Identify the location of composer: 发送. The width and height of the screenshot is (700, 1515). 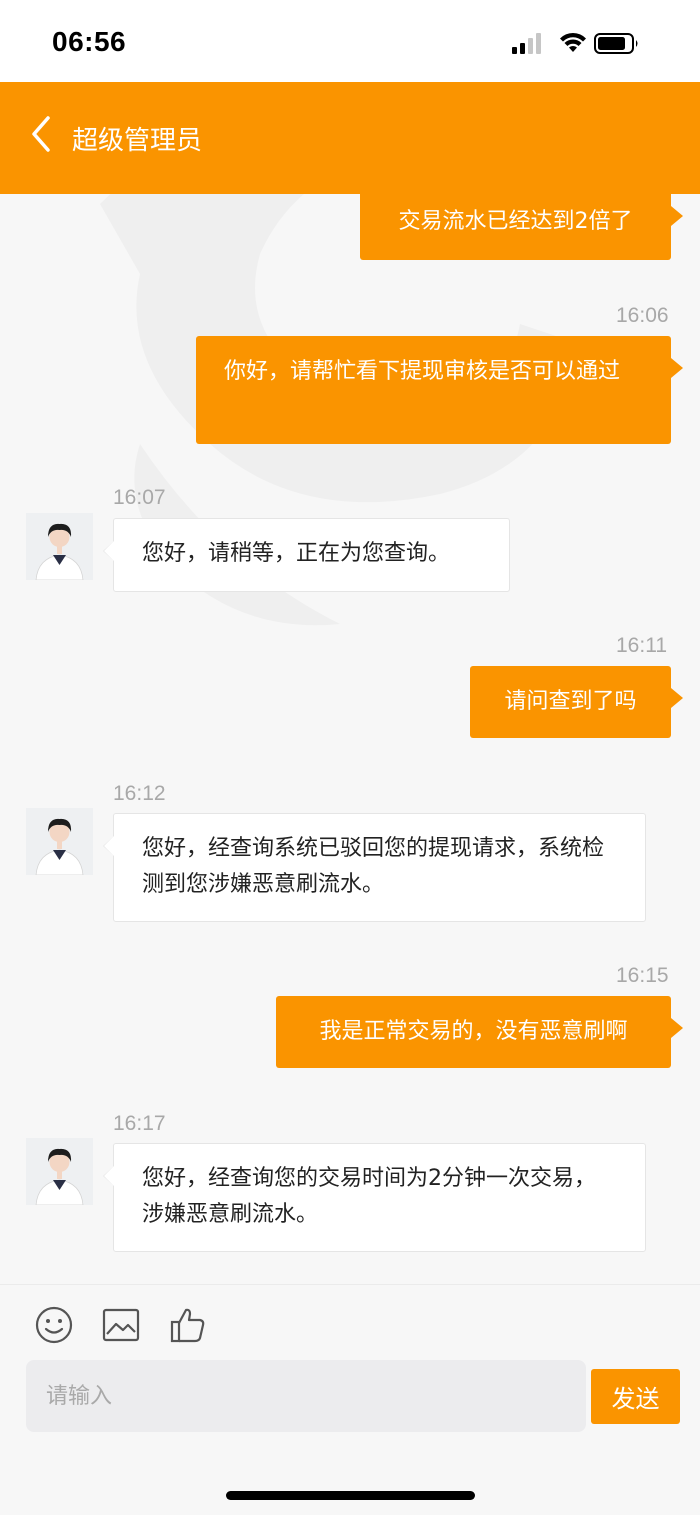
(350, 1400).